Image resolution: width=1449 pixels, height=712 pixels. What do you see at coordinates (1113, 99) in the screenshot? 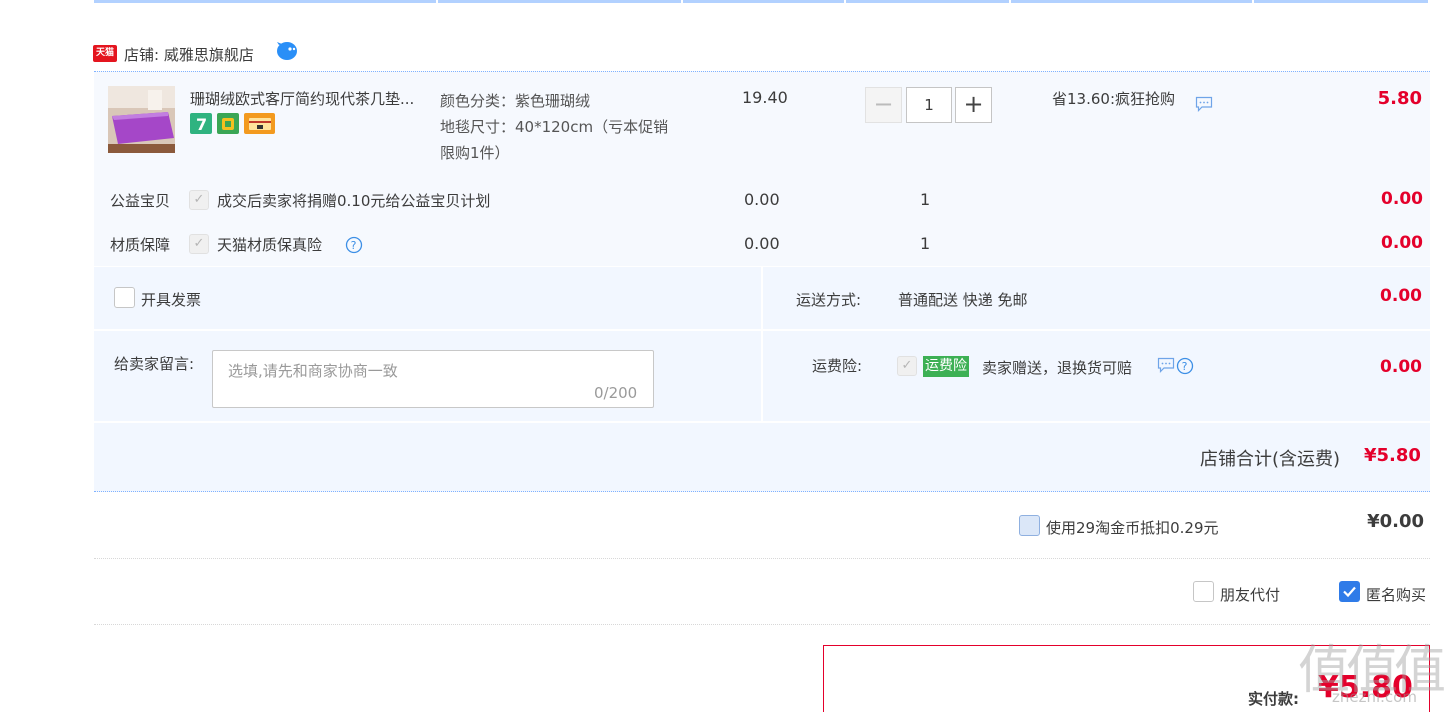
I see `promotion-text: 省13.60:疯狂抢购` at bounding box center [1113, 99].